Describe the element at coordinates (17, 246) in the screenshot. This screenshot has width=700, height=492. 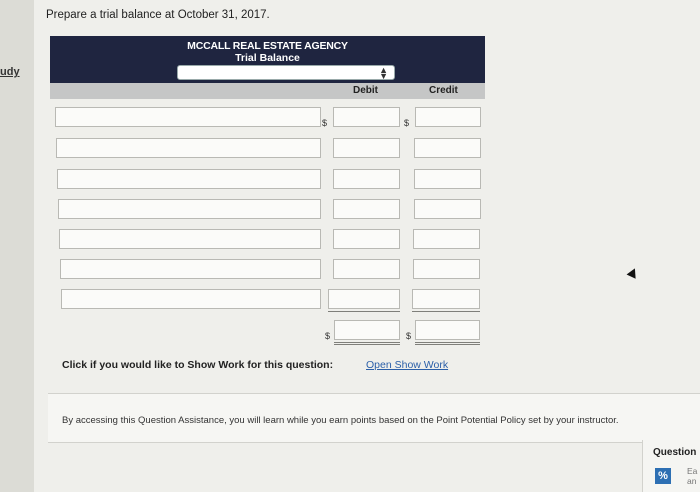
I see `left-sidebar: udy` at that location.